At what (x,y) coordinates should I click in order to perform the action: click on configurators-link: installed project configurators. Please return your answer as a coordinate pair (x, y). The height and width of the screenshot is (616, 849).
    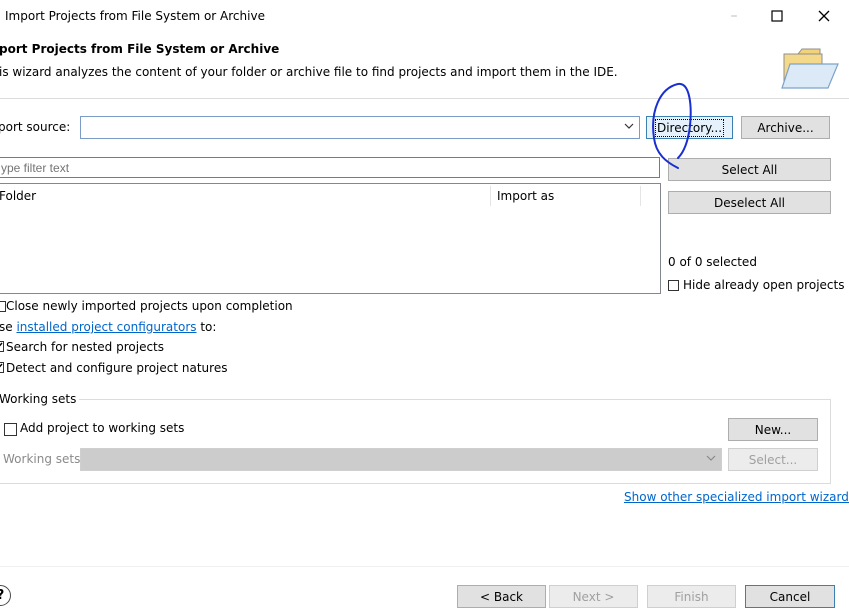
    Looking at the image, I should click on (106, 327).